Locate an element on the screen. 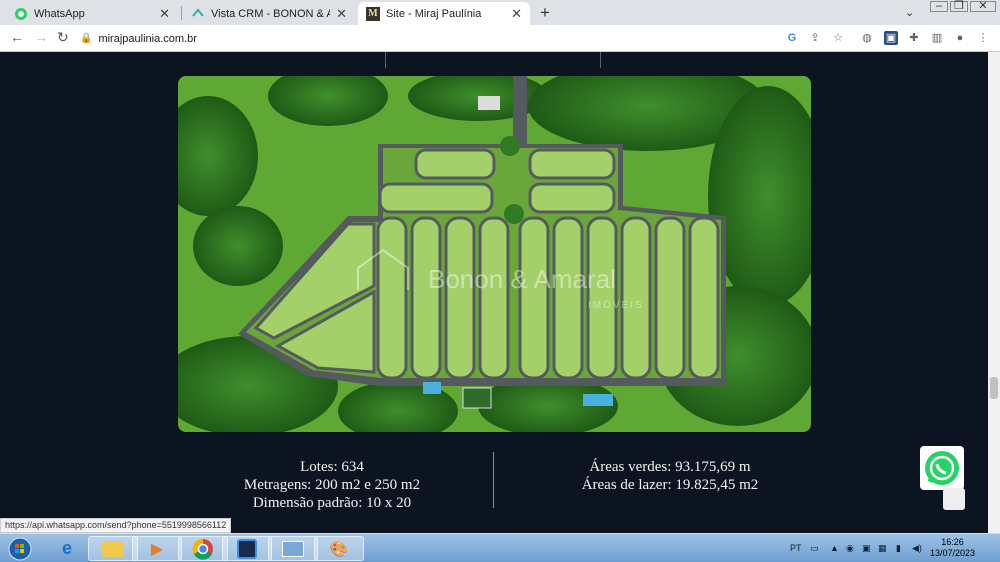 The image size is (1000, 562). clock-time: 16:26 is located at coordinates (952, 542).